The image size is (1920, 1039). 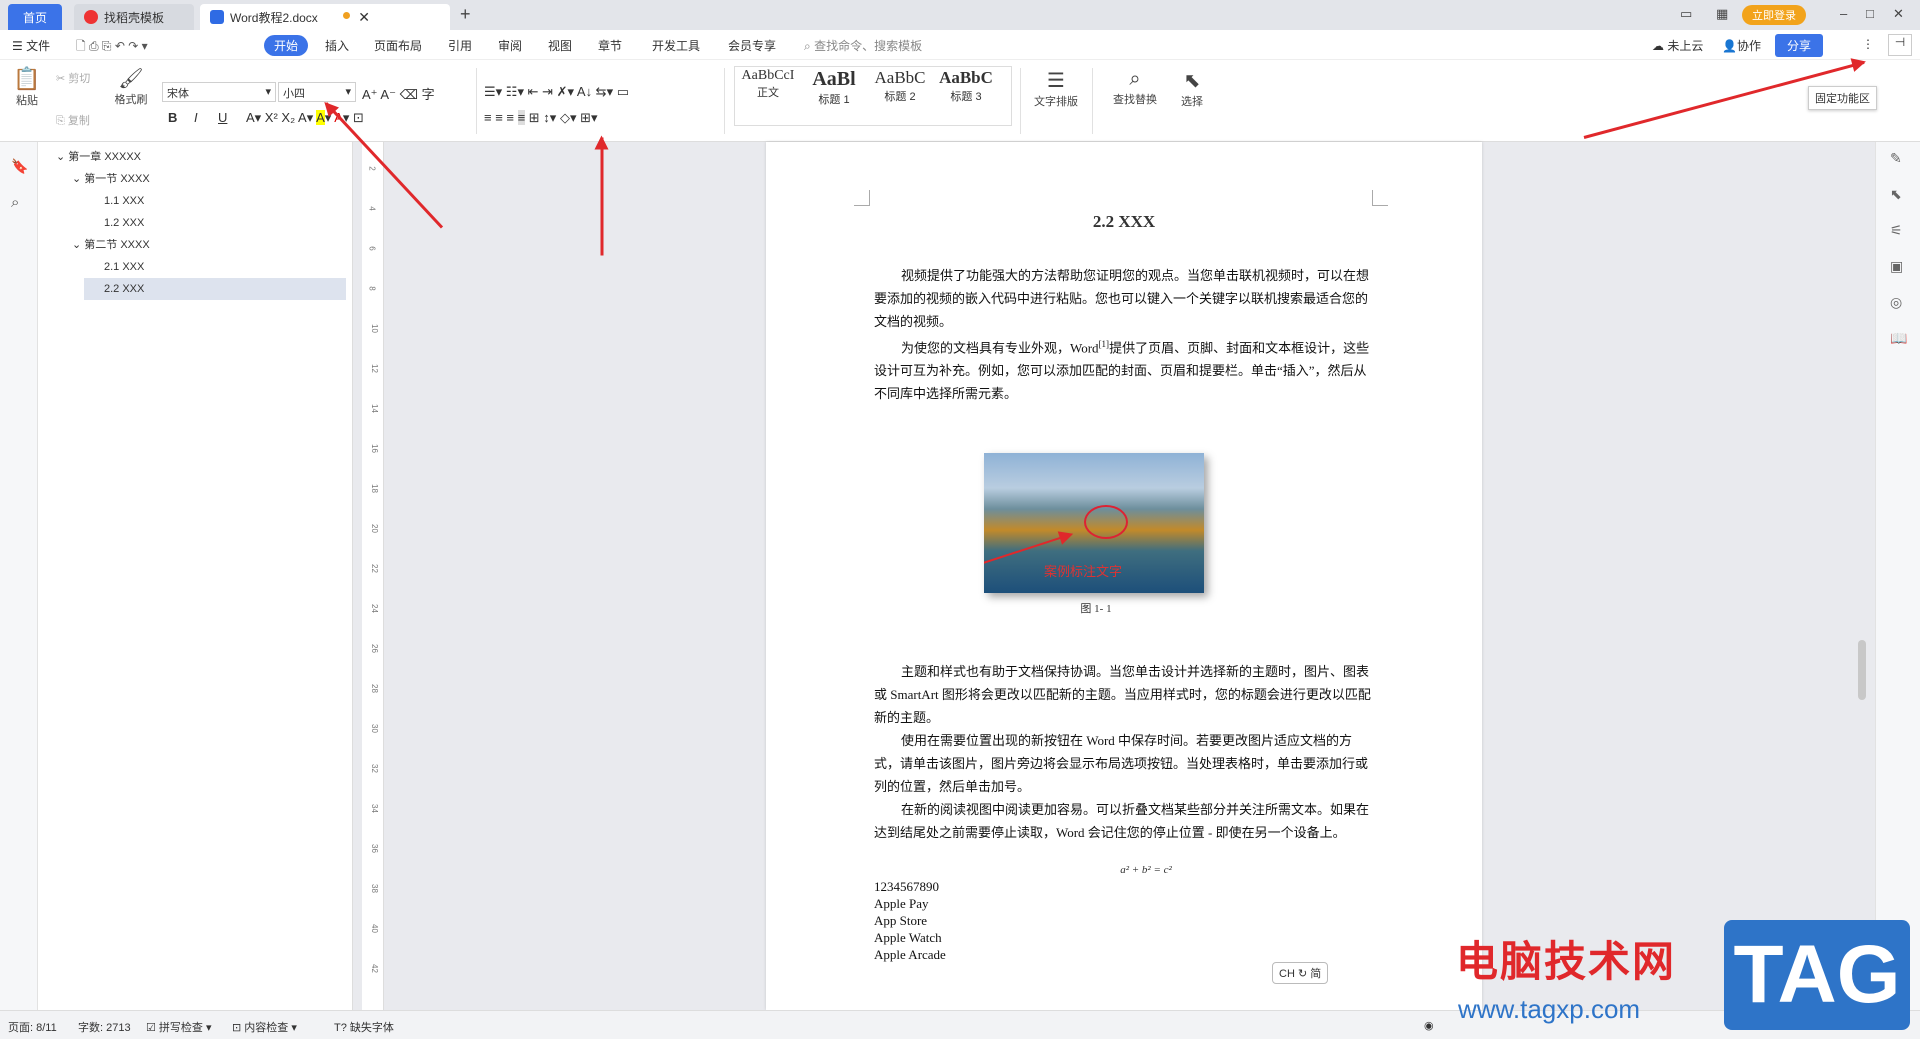 What do you see at coordinates (1135, 87) in the screenshot?
I see `find-replace-button: ⌕ 查找替换` at bounding box center [1135, 87].